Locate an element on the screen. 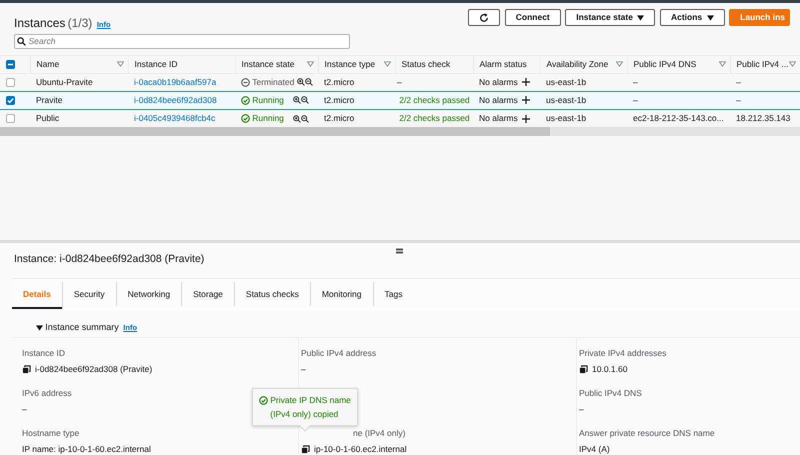 The image size is (800, 455). search-icon is located at coordinates (21, 41).